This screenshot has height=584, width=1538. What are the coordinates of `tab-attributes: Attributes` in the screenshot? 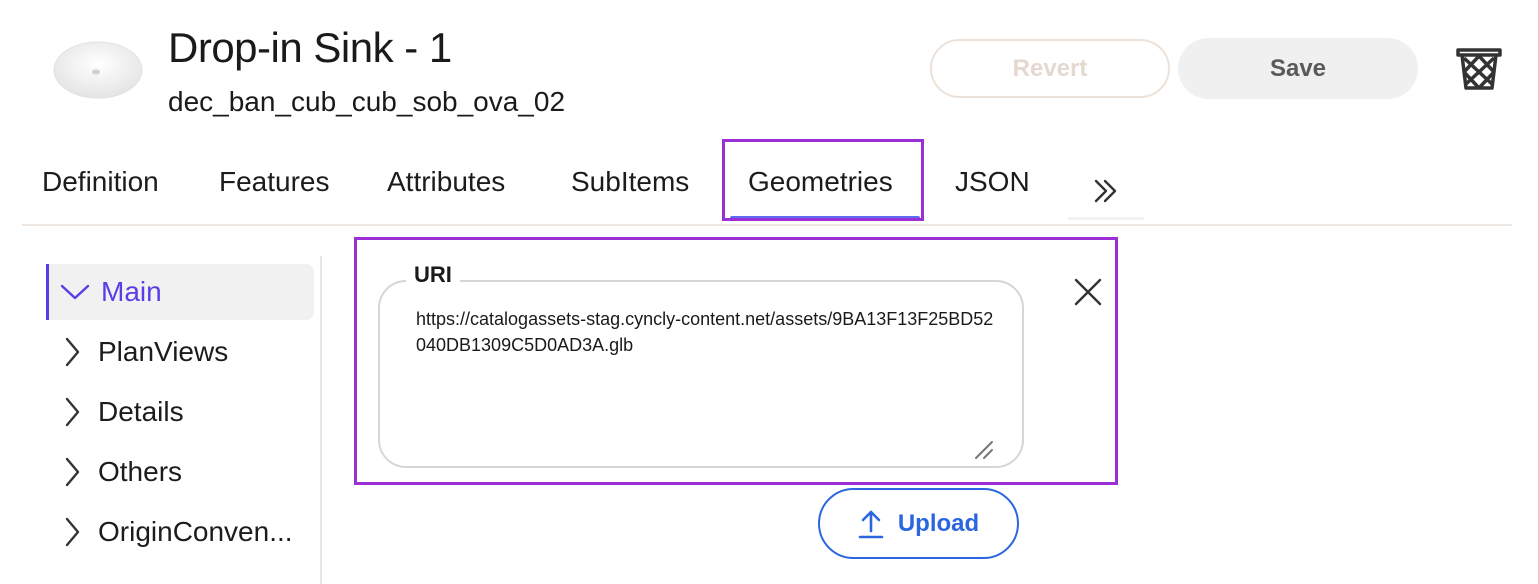 It's located at (446, 182).